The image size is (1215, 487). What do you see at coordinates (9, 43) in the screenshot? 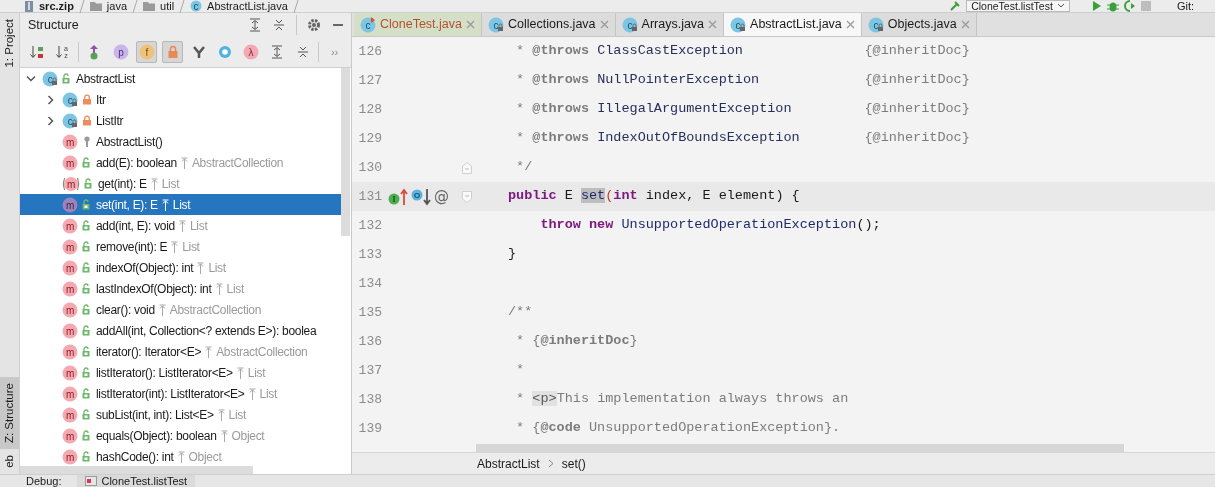
I see `tool-window-tab: 1: Project` at bounding box center [9, 43].